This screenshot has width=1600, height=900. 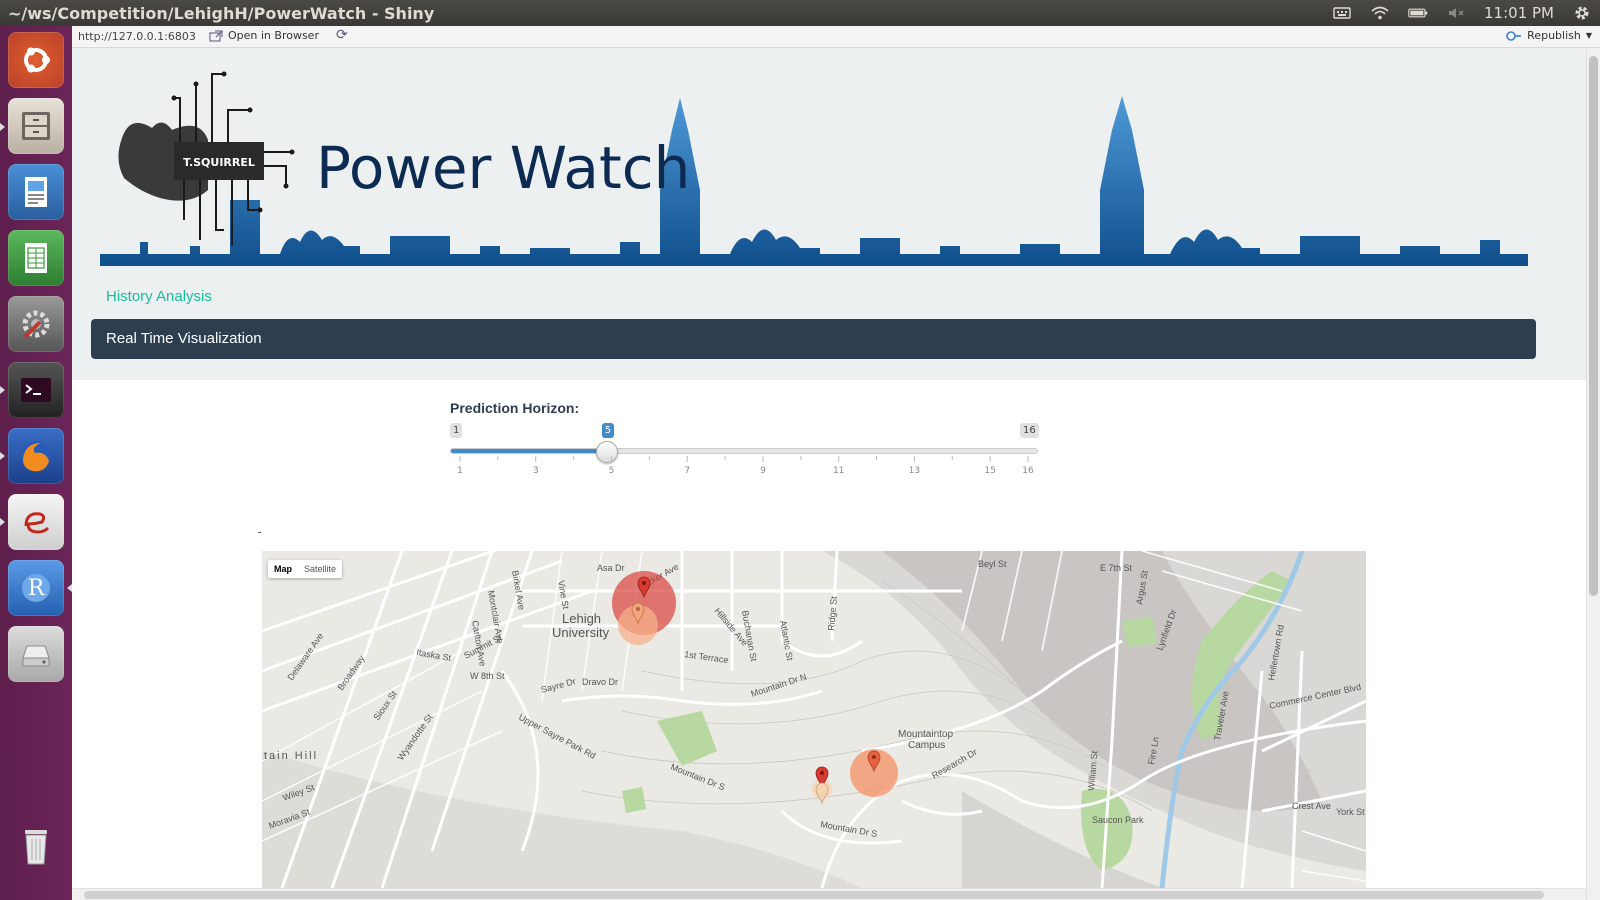 I want to click on terminal-icon, so click(x=36, y=390).